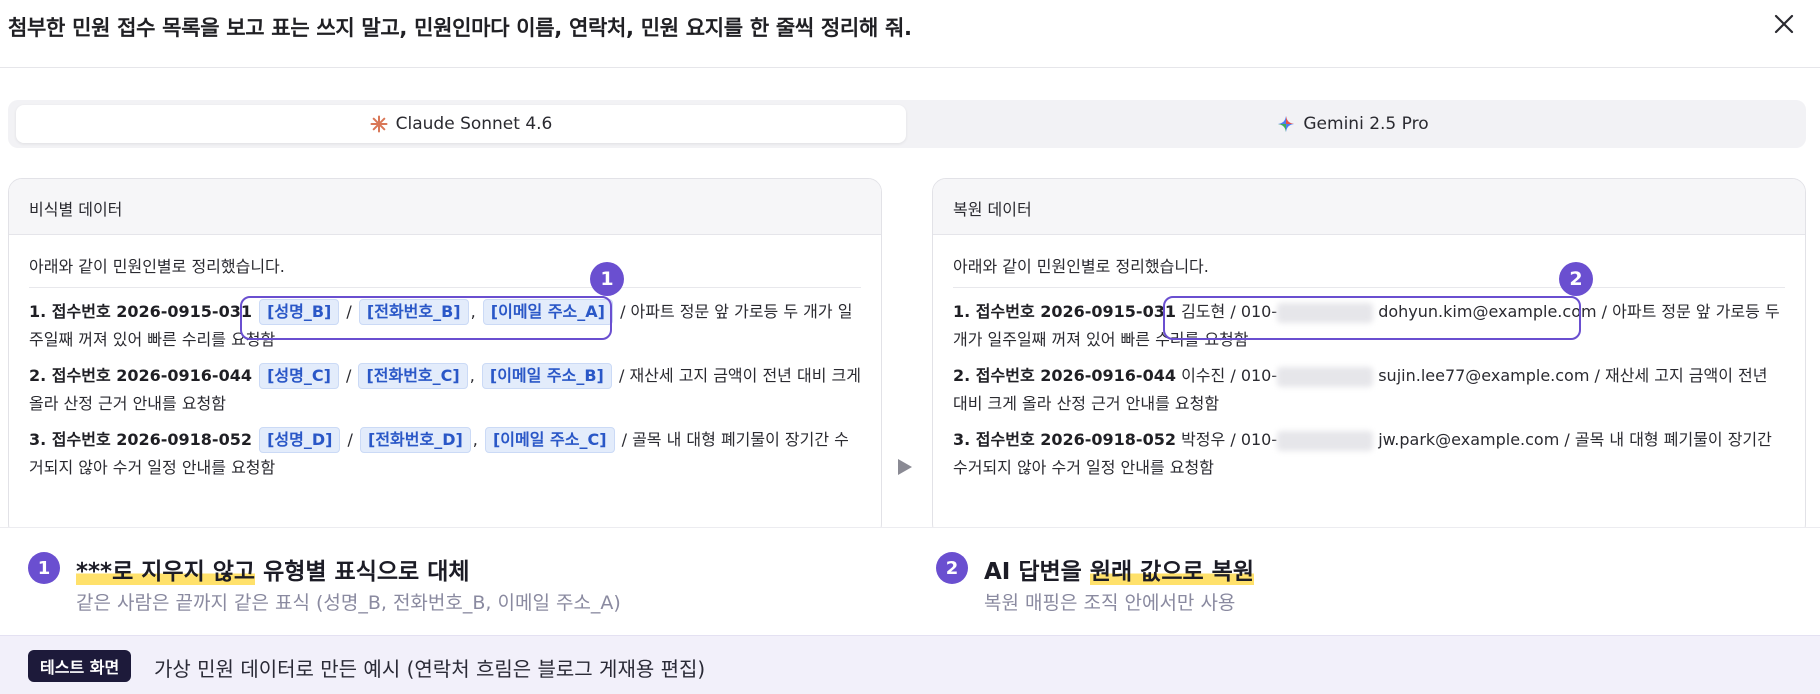 This screenshot has height=694, width=1820. What do you see at coordinates (1366, 124) in the screenshot?
I see `tab-gemini-label: Gemini 2.5 Pro` at bounding box center [1366, 124].